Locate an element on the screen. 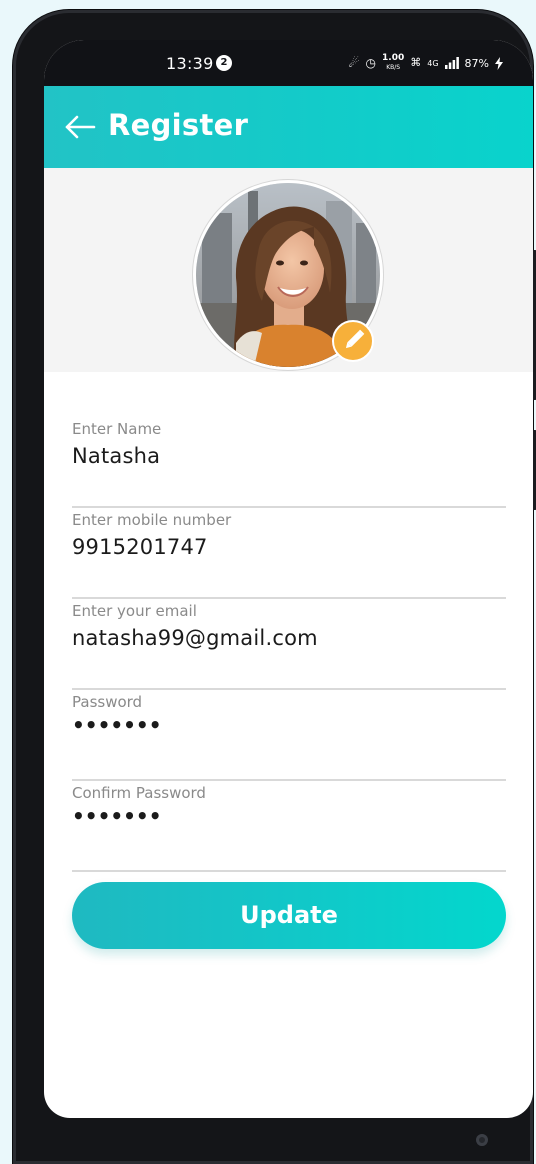  notification-badge: 2 is located at coordinates (224, 63).